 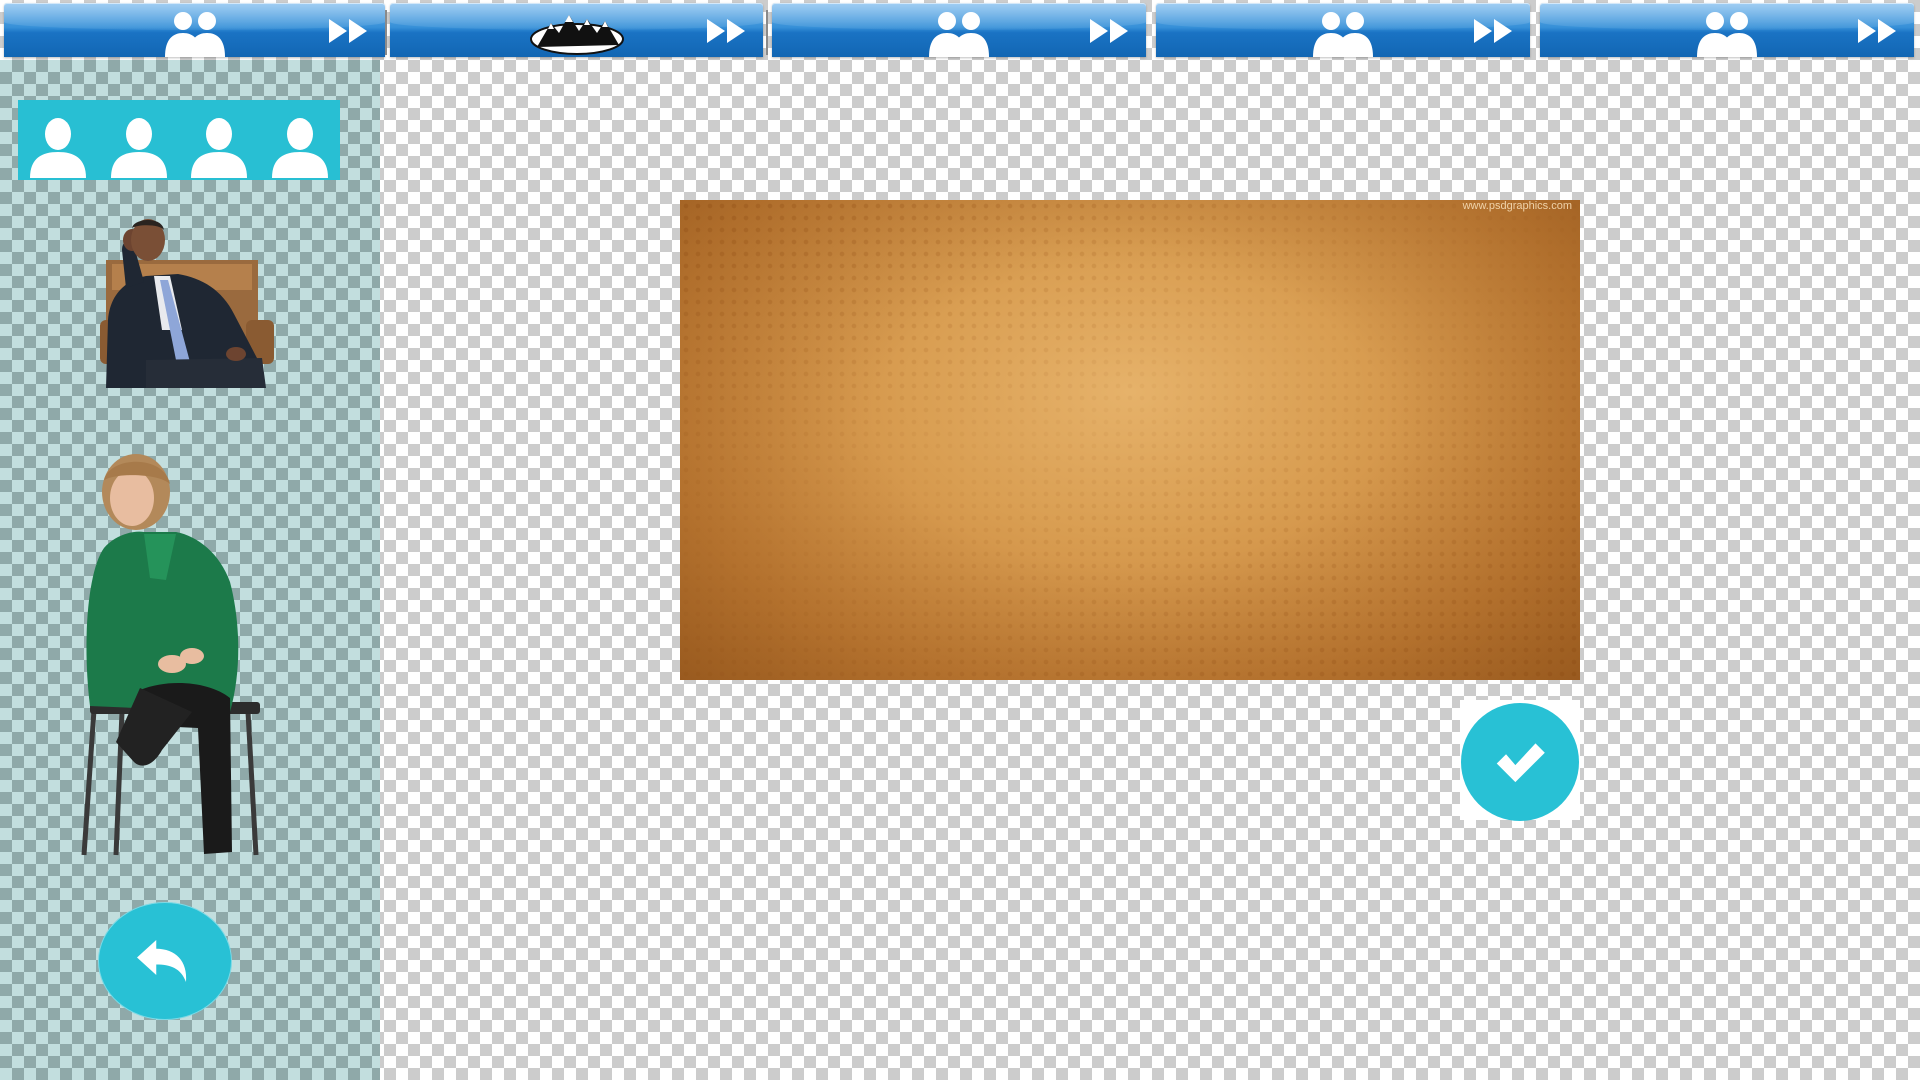 I want to click on confirm-button, so click(x=1520, y=762).